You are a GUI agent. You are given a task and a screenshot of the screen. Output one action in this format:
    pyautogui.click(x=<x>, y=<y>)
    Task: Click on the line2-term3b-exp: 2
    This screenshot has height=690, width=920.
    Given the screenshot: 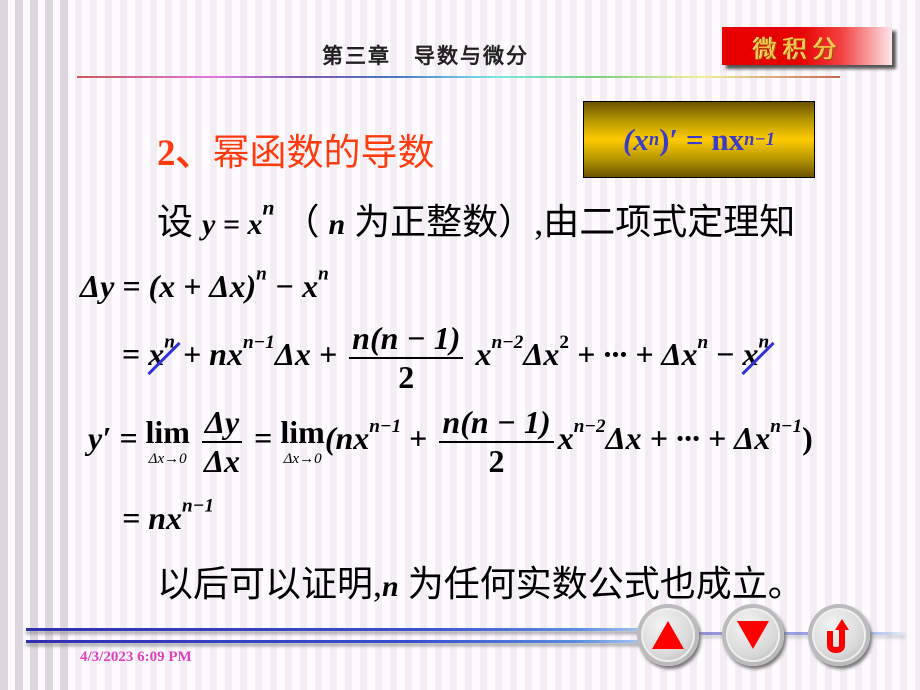 What is the action you would take?
    pyautogui.click(x=564, y=342)
    